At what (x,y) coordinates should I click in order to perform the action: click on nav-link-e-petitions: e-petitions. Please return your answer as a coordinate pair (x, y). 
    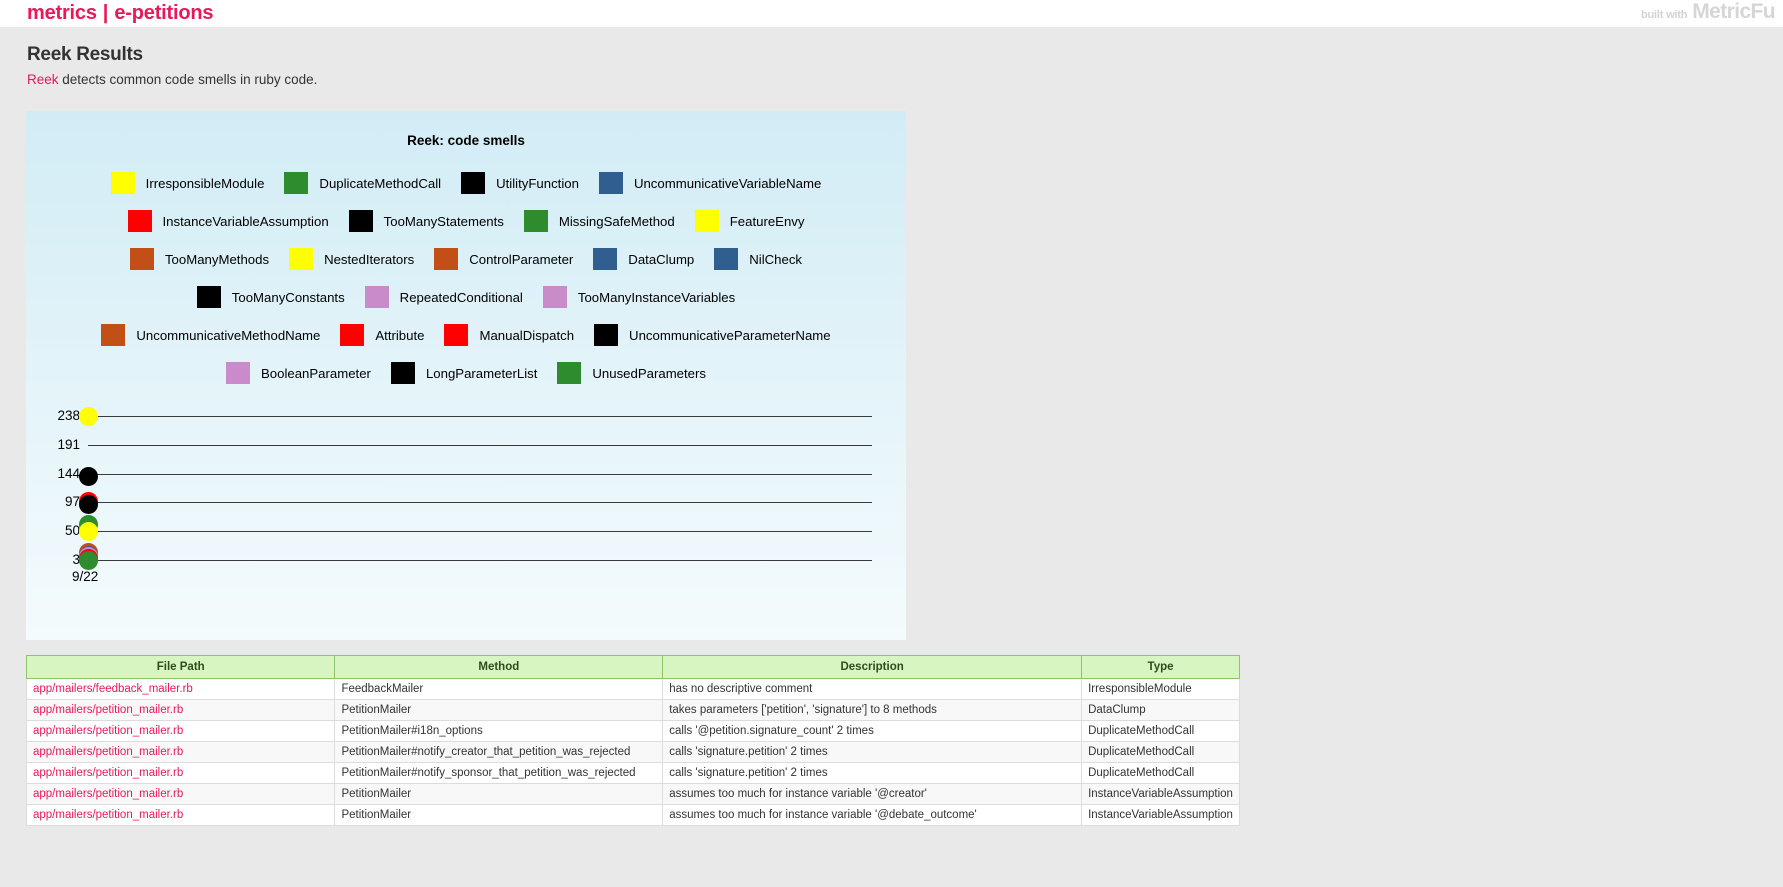
    Looking at the image, I should click on (163, 13).